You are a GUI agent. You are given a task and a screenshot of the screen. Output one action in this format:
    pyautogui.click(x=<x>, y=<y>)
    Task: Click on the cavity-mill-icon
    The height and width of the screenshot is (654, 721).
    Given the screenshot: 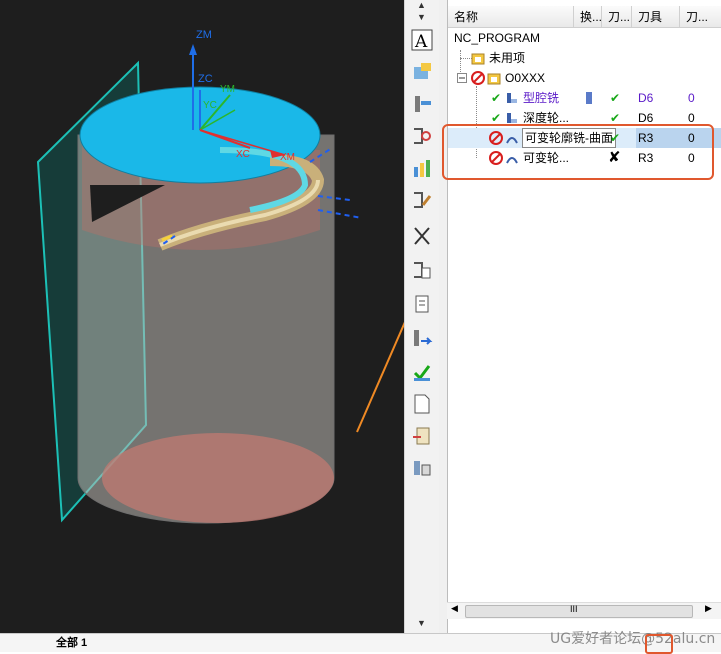 What is the action you would take?
    pyautogui.click(x=512, y=98)
    